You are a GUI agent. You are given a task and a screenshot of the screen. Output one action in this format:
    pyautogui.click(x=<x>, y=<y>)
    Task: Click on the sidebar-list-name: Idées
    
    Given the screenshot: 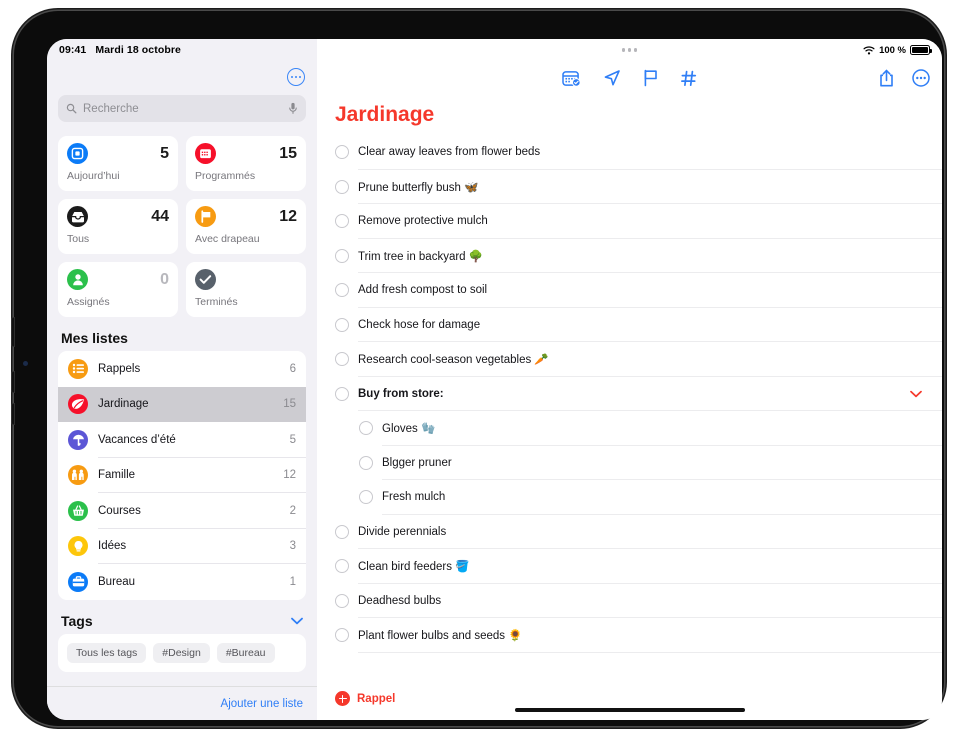 What is the action you would take?
    pyautogui.click(x=112, y=546)
    